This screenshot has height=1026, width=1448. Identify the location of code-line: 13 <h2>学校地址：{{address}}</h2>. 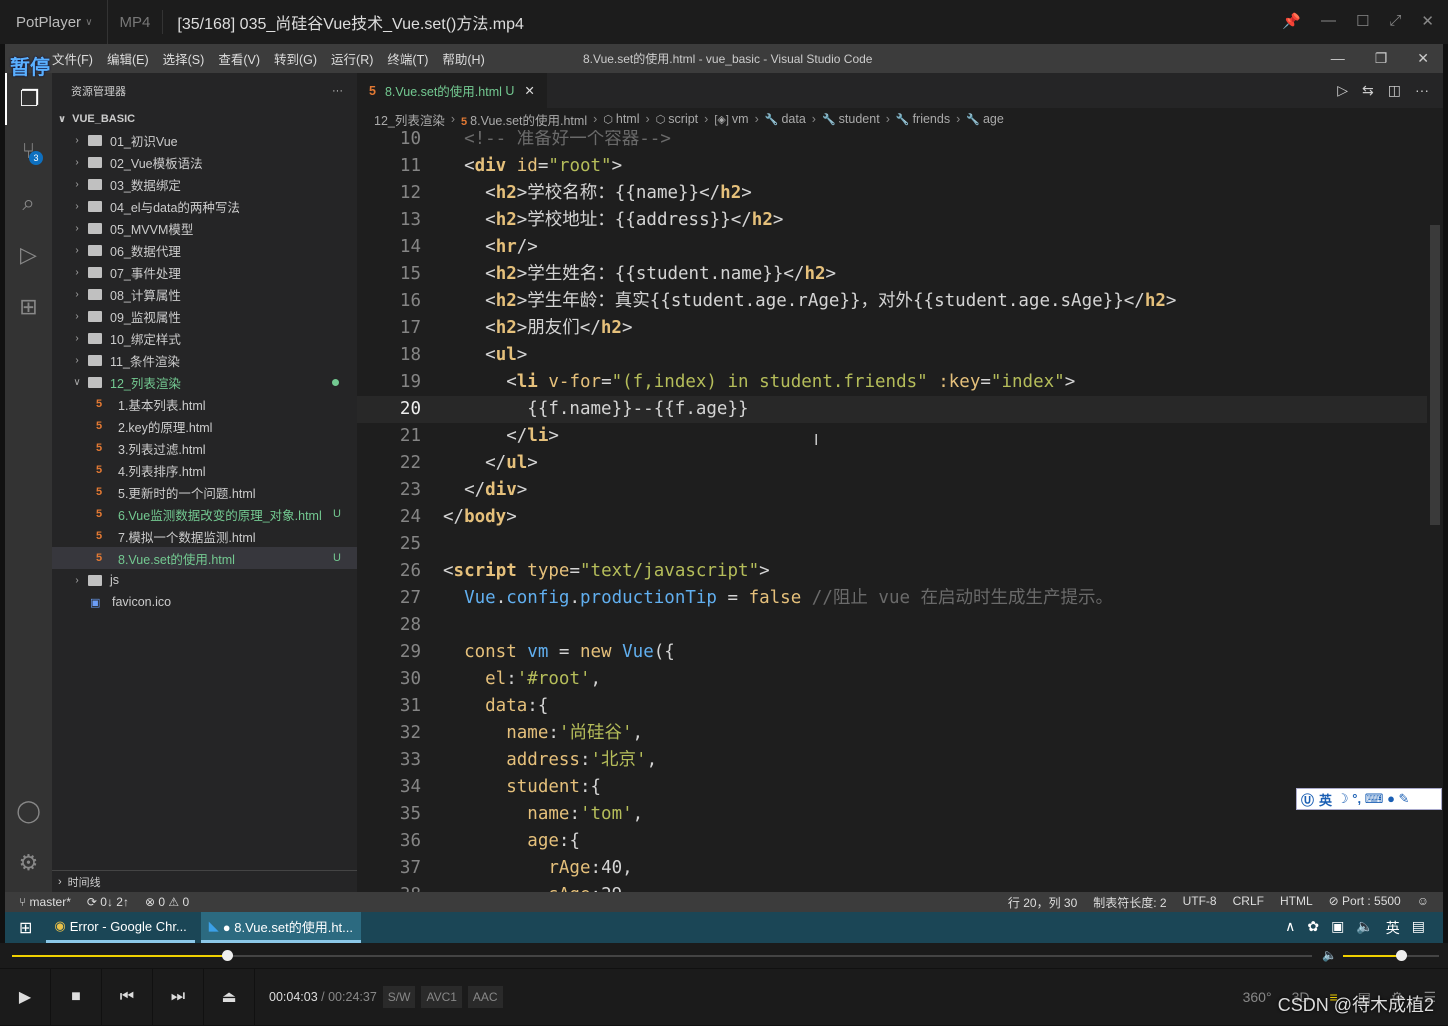
(892, 220).